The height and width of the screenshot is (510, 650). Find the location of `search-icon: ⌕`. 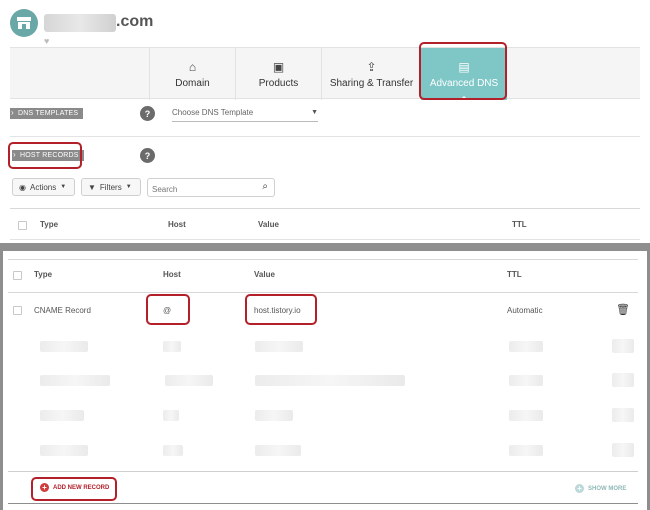

search-icon: ⌕ is located at coordinates (265, 186).